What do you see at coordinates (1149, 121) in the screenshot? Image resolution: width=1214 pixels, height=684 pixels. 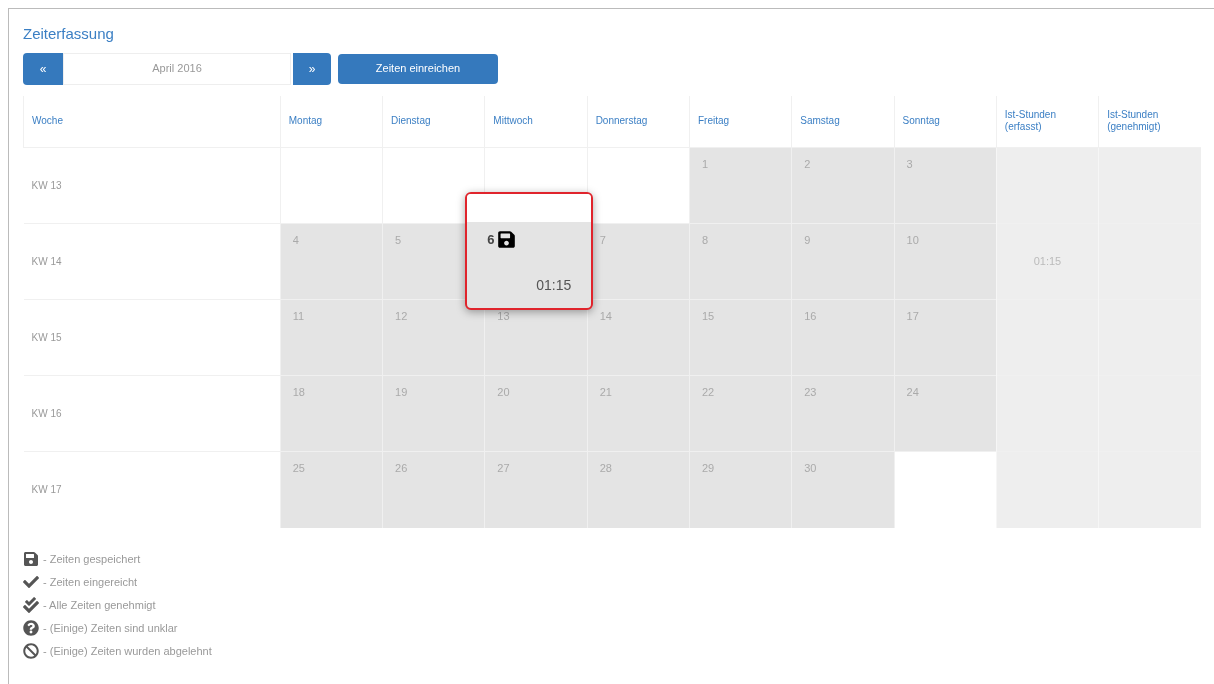 I see `column-header: Ist-Stunden (genehmigt)` at bounding box center [1149, 121].